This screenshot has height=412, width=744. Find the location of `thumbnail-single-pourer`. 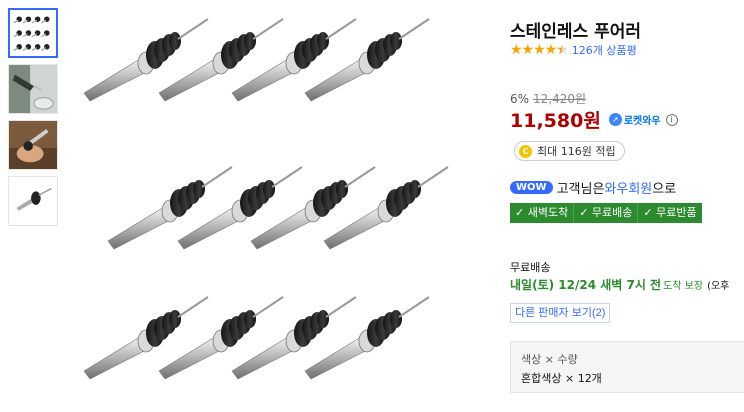

thumbnail-single-pourer is located at coordinates (33, 201).